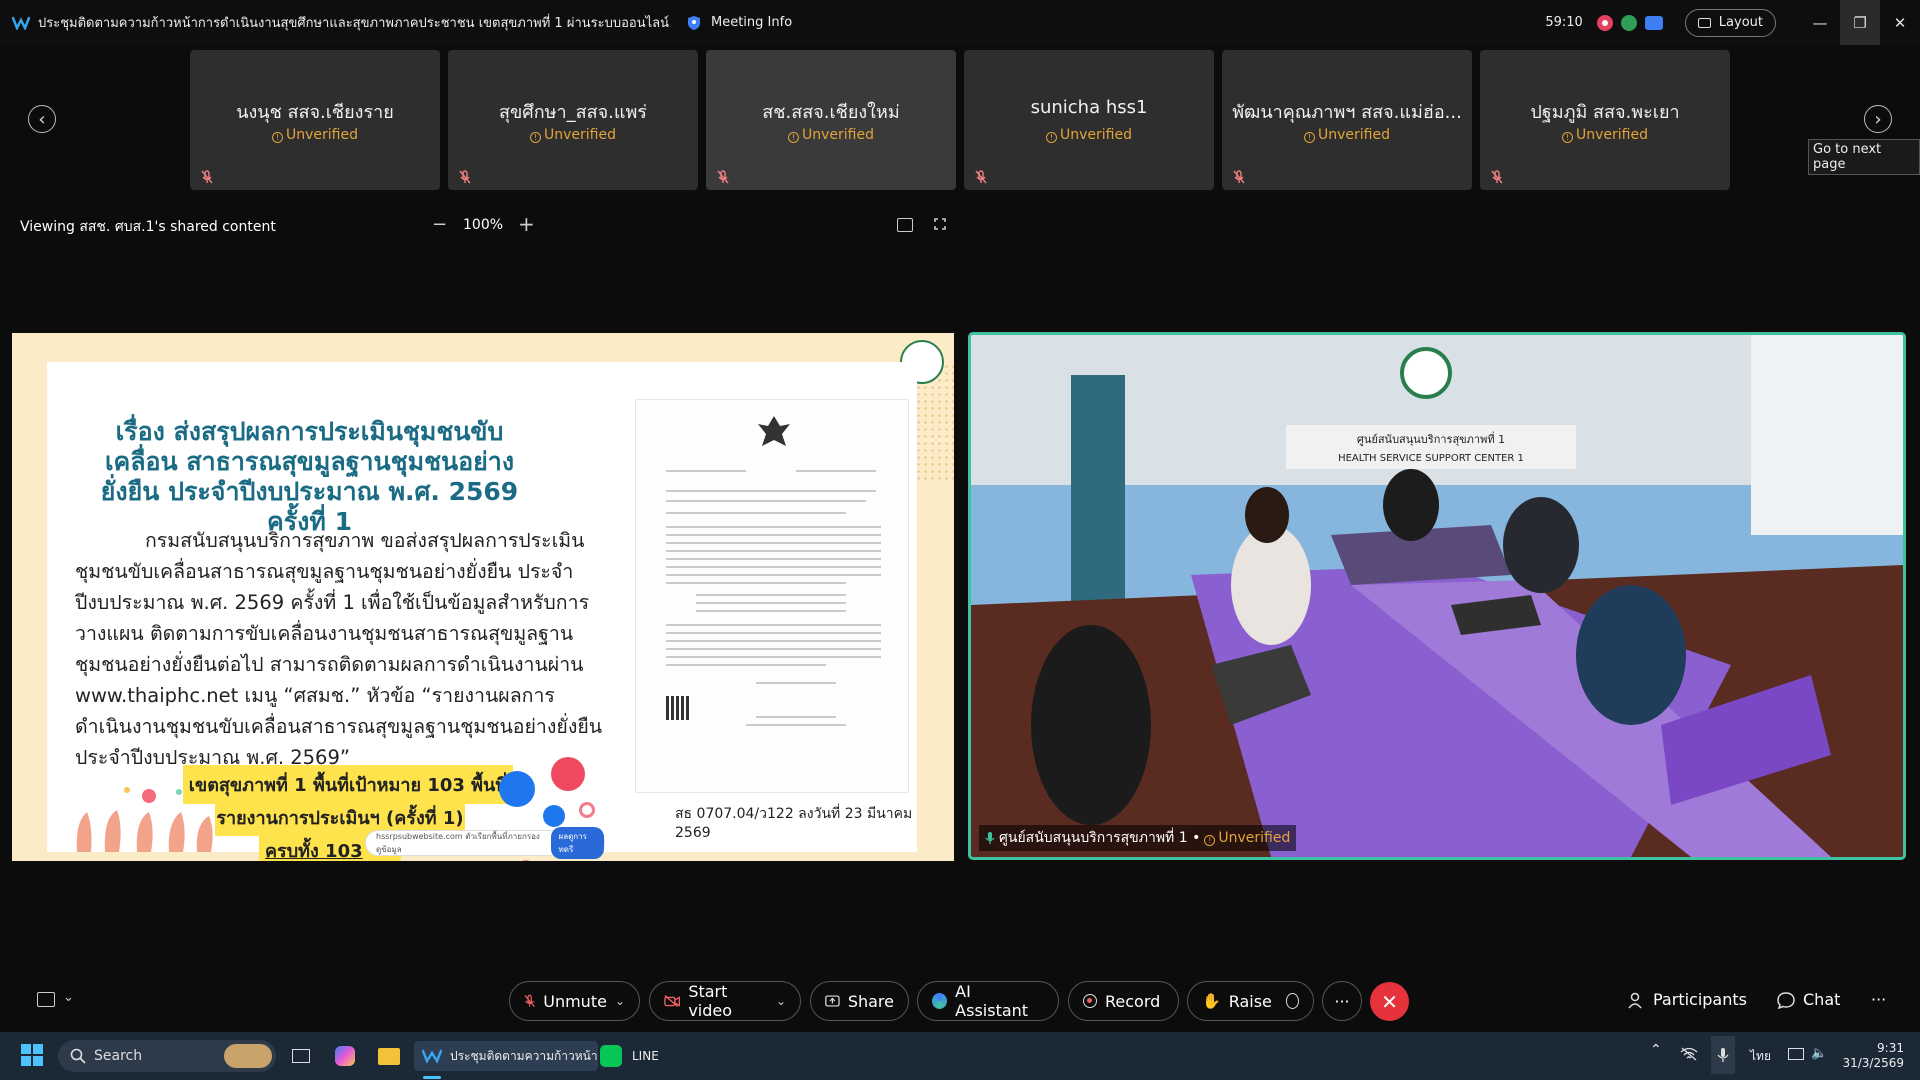  Describe the element at coordinates (439, 224) in the screenshot. I see `zoom-out-button: −` at that location.